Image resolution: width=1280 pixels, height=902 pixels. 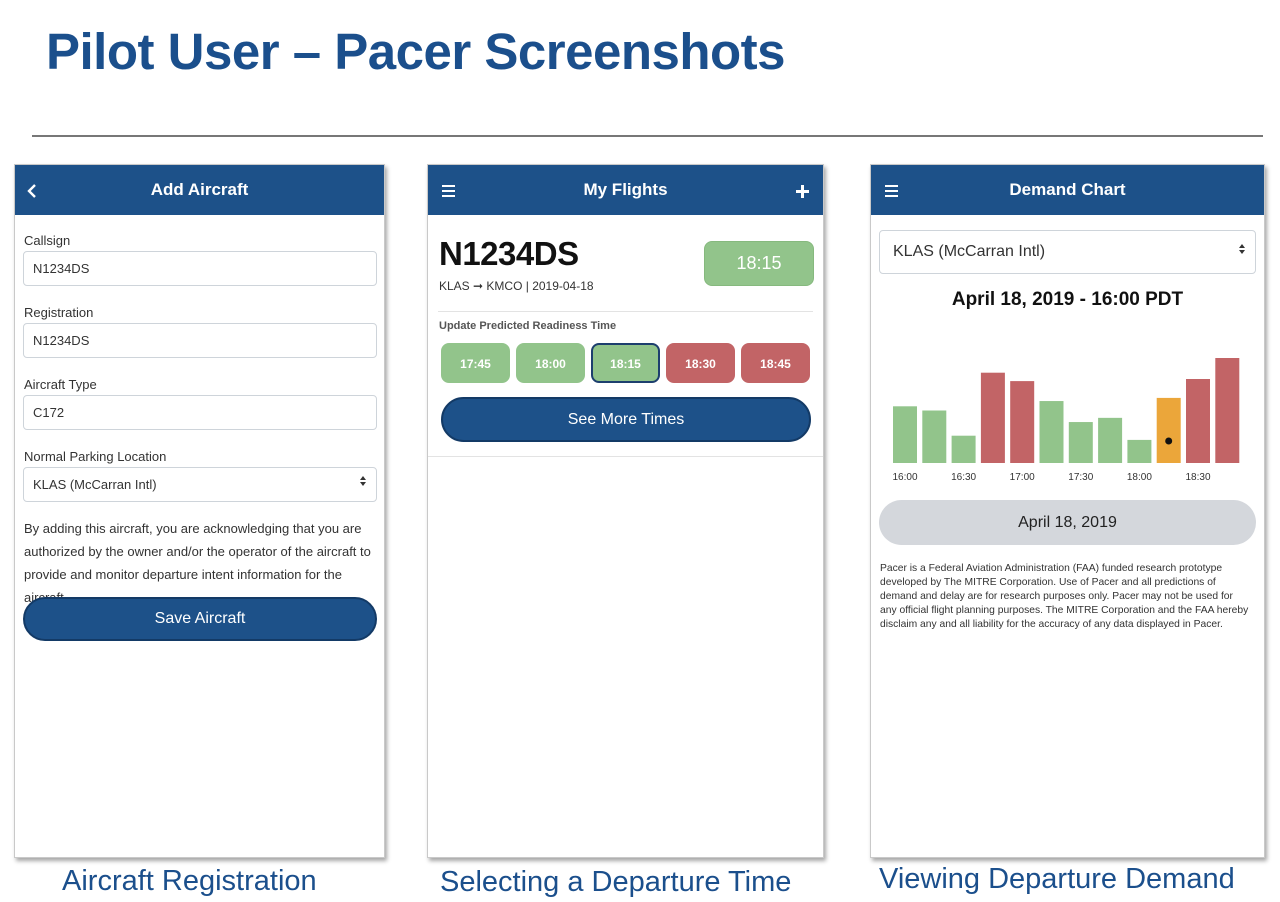 I want to click on app-bar: Demand Chart, so click(x=1067, y=190).